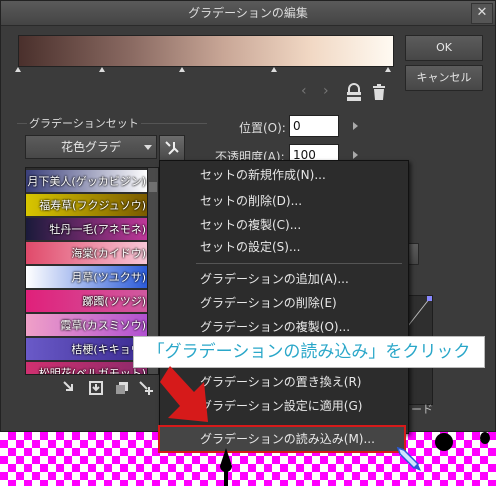  I want to click on position-slider-arrow-icon, so click(355, 126).